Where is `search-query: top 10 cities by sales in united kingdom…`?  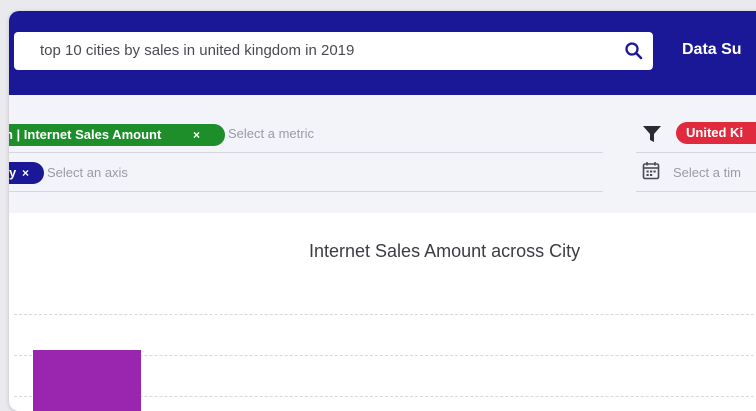
search-query: top 10 cities by sales in united kingdom… is located at coordinates (197, 50).